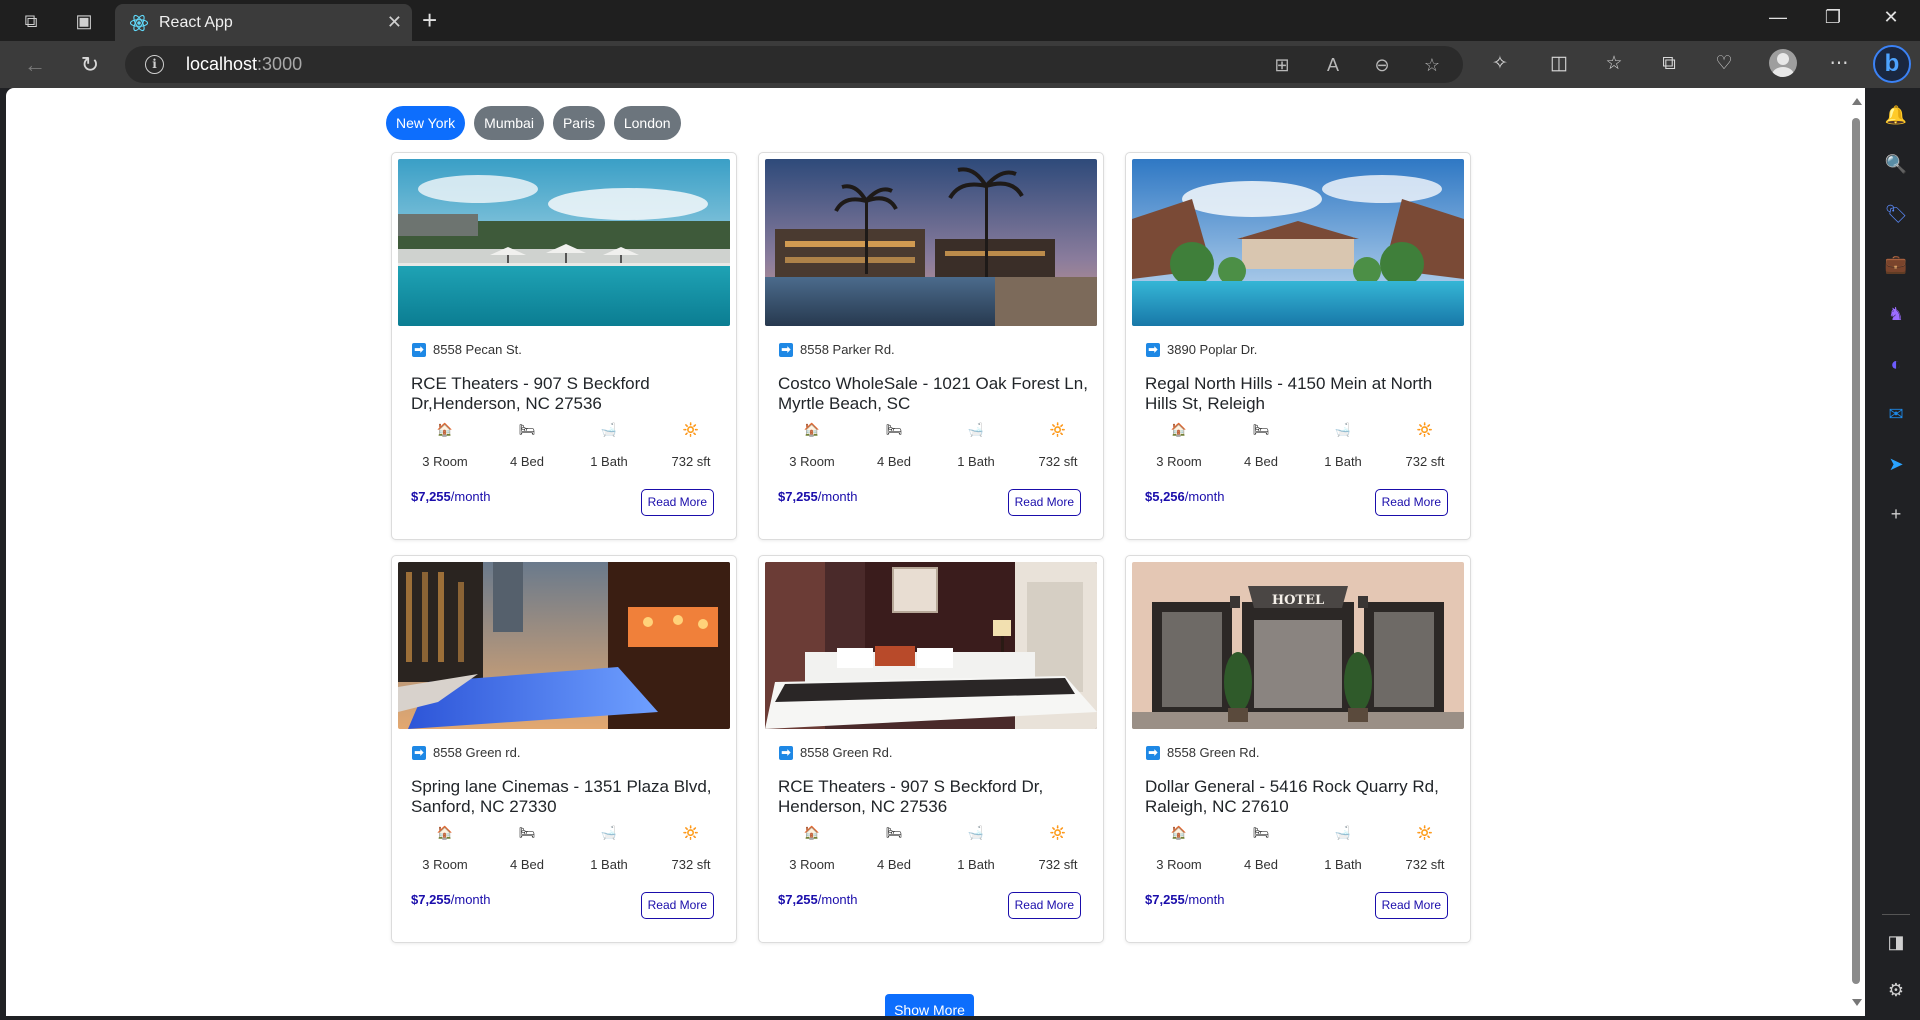 The height and width of the screenshot is (1020, 1920). Describe the element at coordinates (1382, 65) in the screenshot. I see `zoom-out-icon: ⊖` at that location.